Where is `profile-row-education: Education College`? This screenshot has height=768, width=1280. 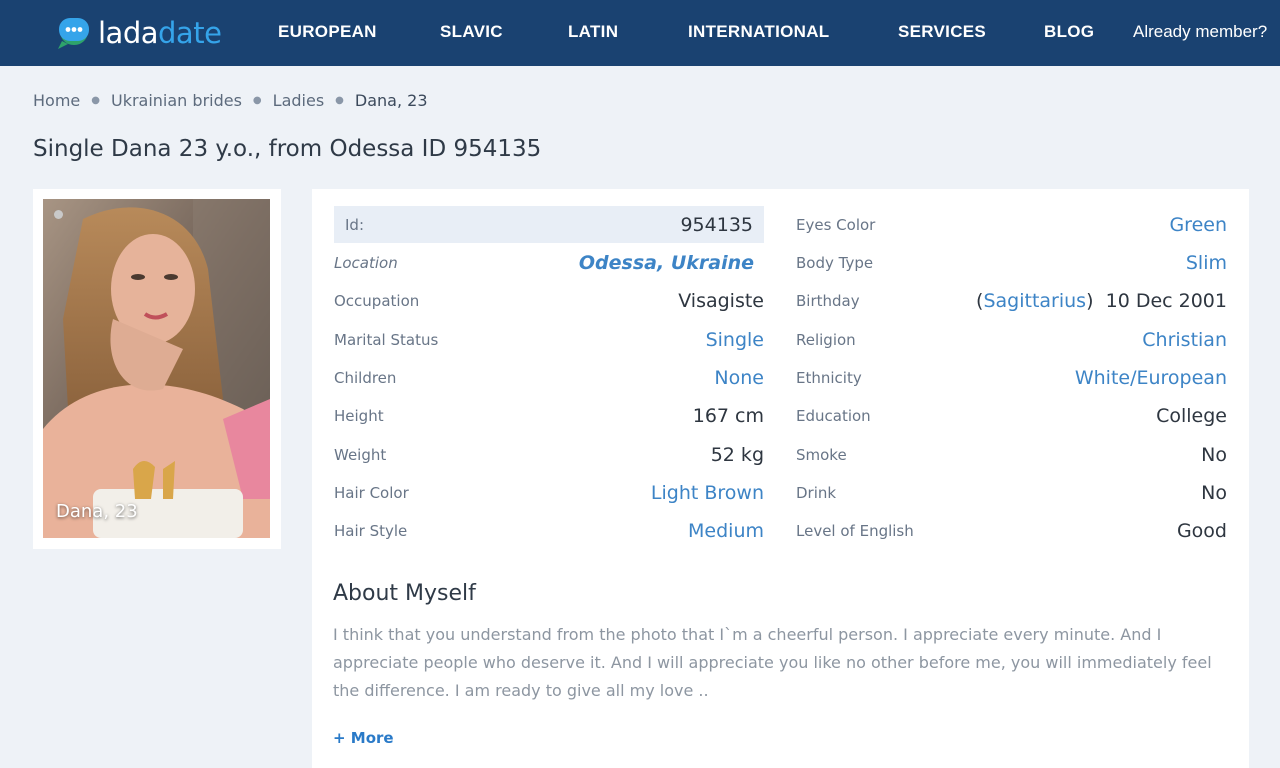 profile-row-education: Education College is located at coordinates (1011, 415).